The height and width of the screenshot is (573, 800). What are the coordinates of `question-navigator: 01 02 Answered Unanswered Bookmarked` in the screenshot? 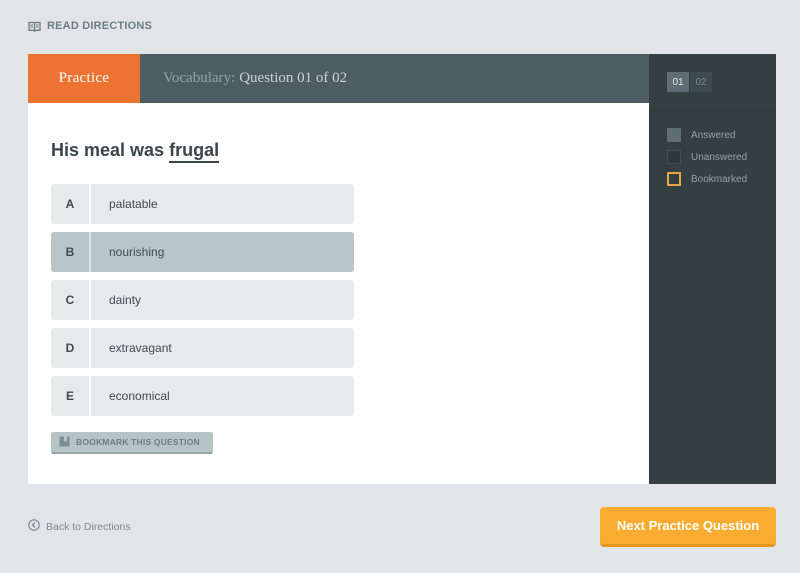 It's located at (712, 269).